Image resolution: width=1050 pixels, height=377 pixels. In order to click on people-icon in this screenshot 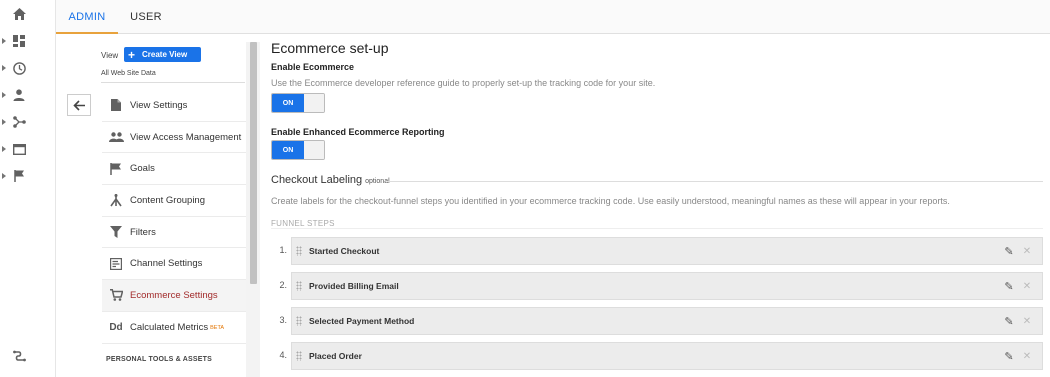, I will do `click(116, 137)`.